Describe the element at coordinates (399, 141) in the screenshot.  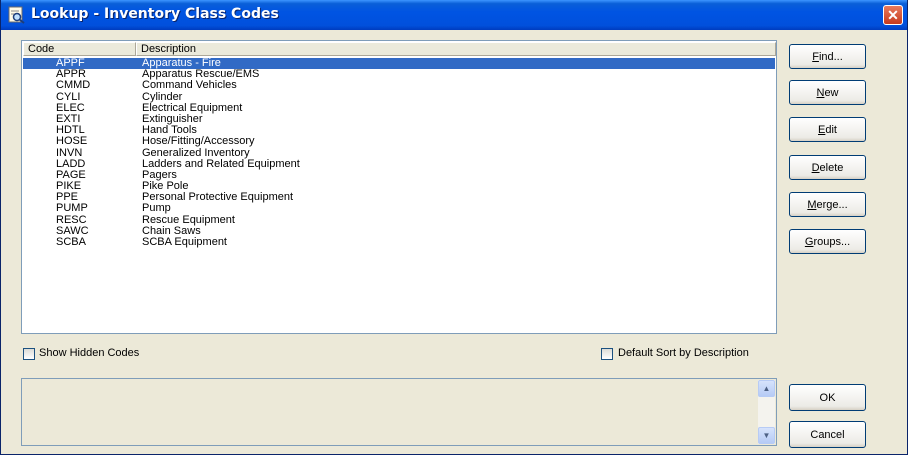
I see `list-row: HOSE Hose/Fitting/Accessory` at that location.